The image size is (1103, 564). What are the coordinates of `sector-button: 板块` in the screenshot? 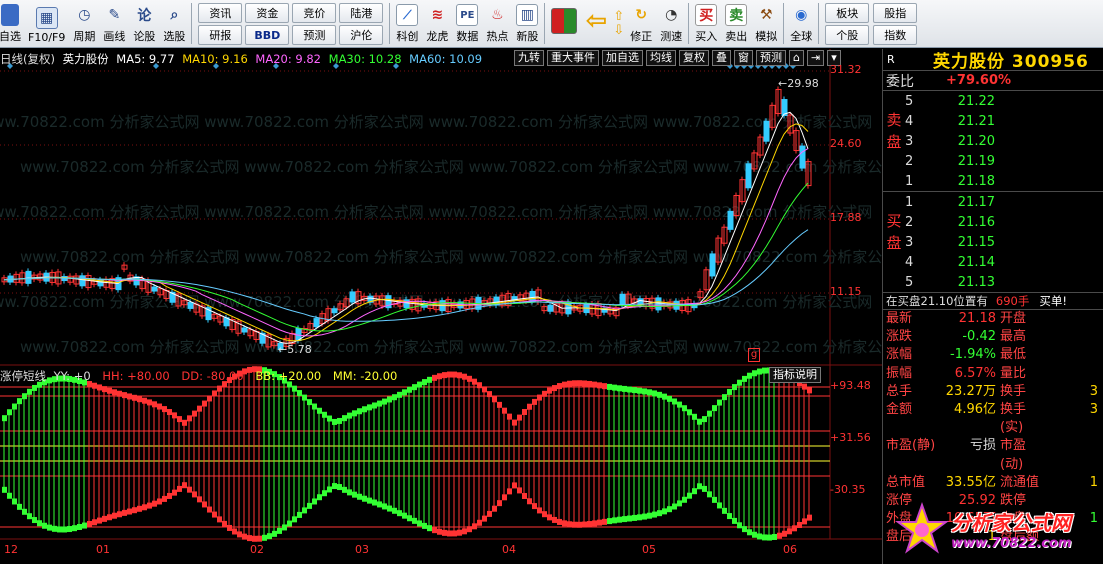 It's located at (847, 13).